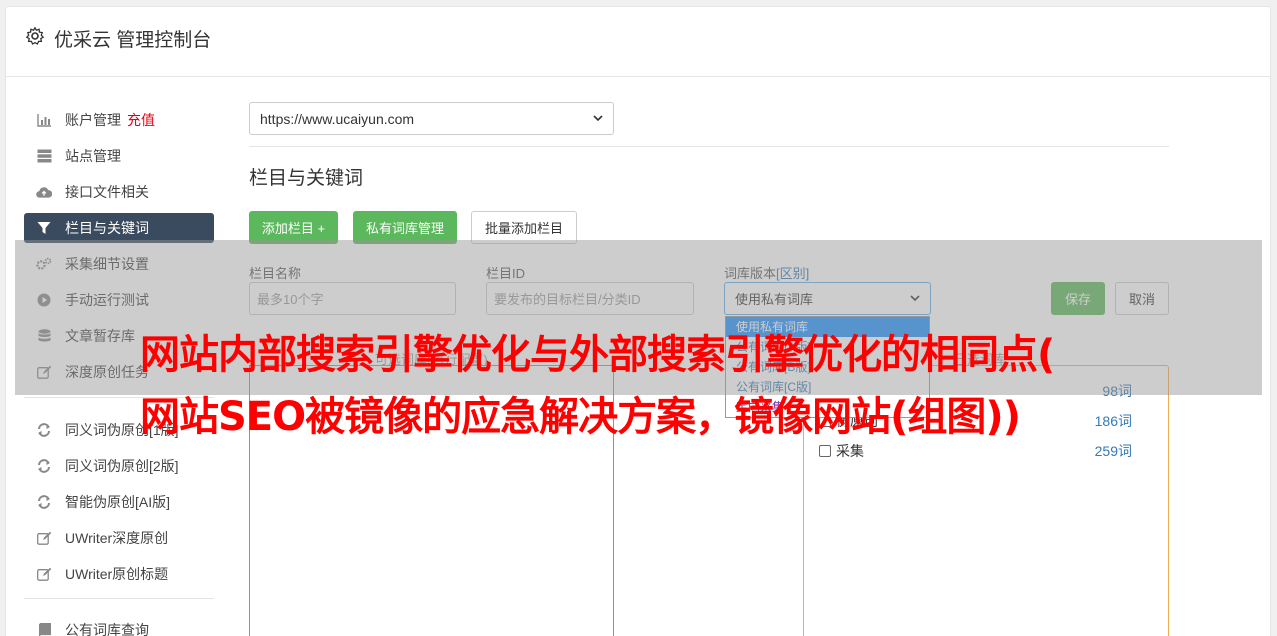 The height and width of the screenshot is (636, 1277). I want to click on page-title: 优采云 管理控制台, so click(133, 40).